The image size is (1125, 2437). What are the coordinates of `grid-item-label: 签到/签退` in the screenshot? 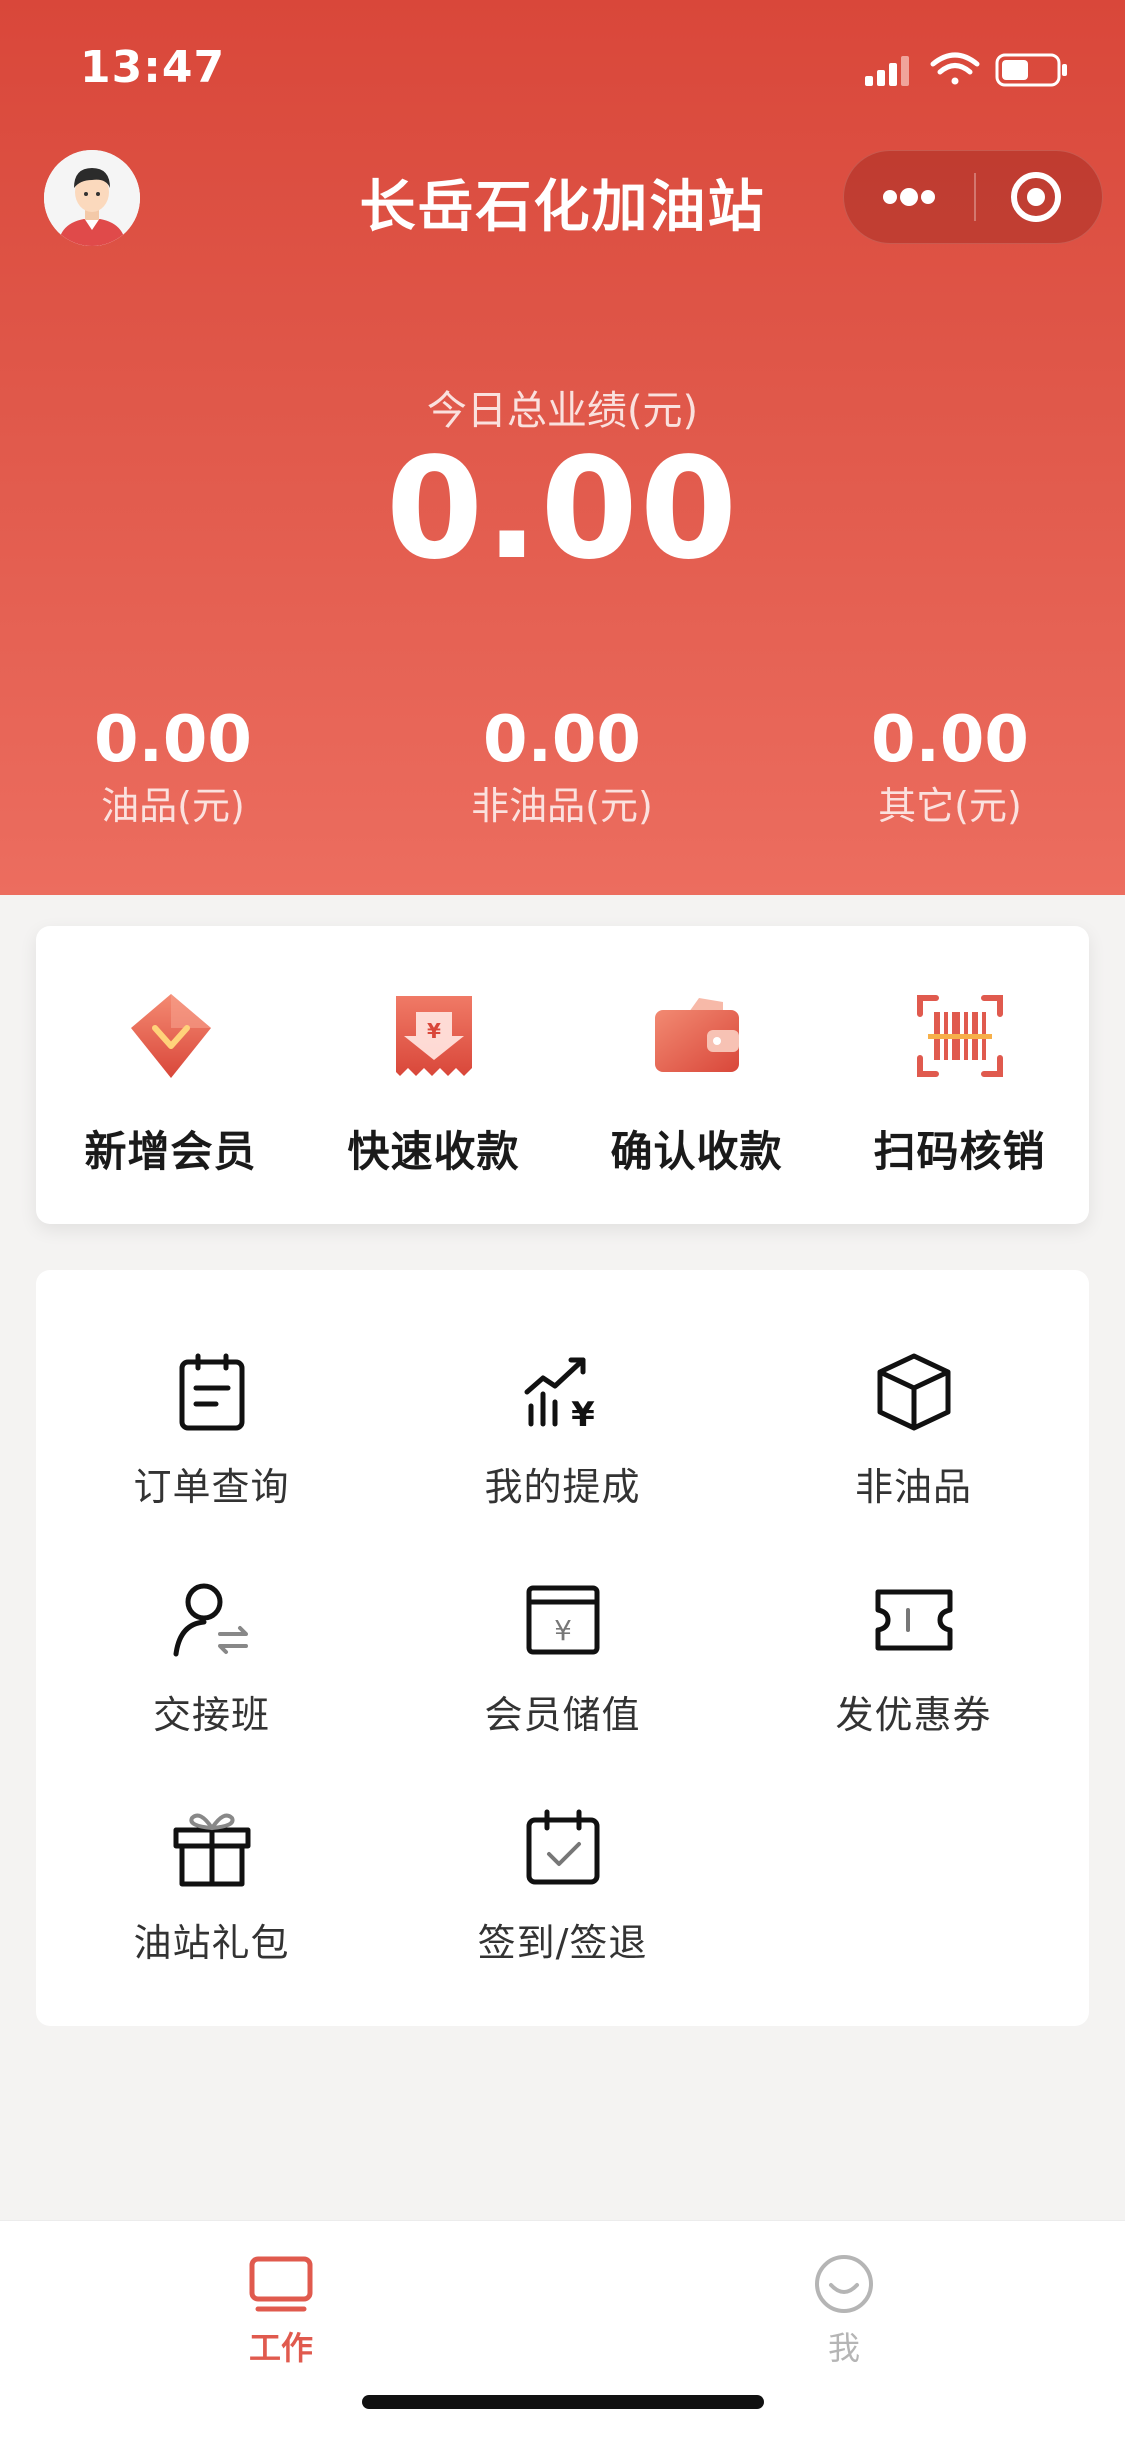 It's located at (562, 1943).